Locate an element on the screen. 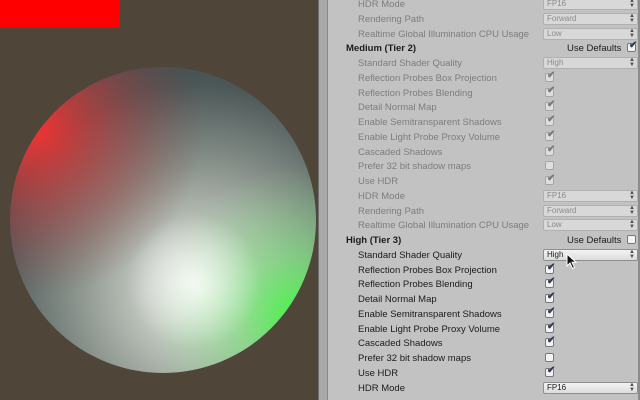 This screenshot has width=640, height=400. setting-row-reflection-probes-box-projection: Reflection Probes Box Projection ✔ is located at coordinates (484, 78).